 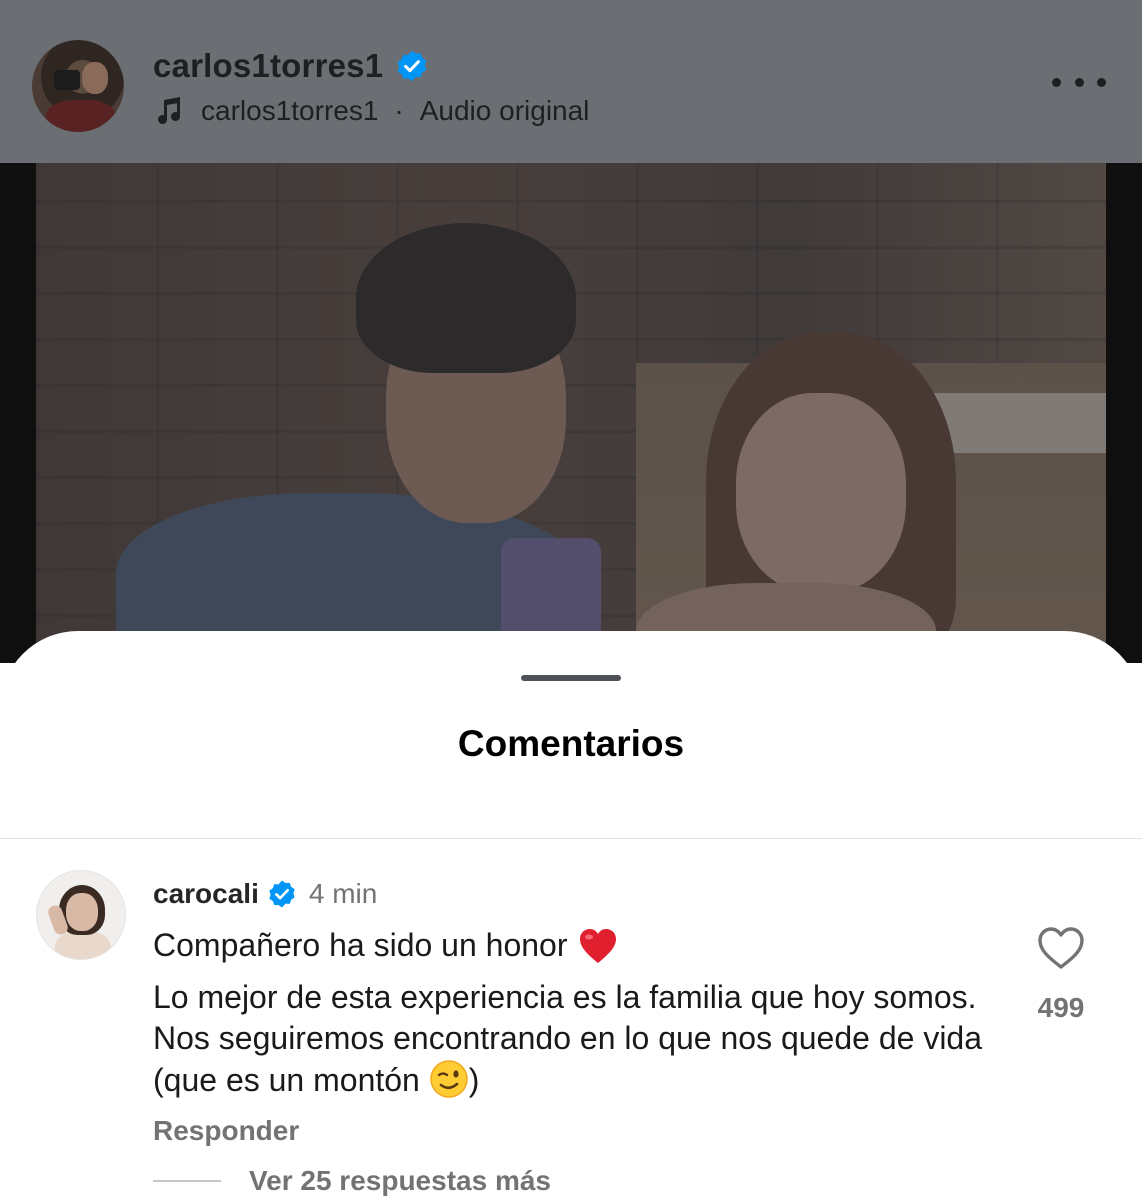 I want to click on audio-info: carlos1torres1 · Audio original, so click(x=371, y=111).